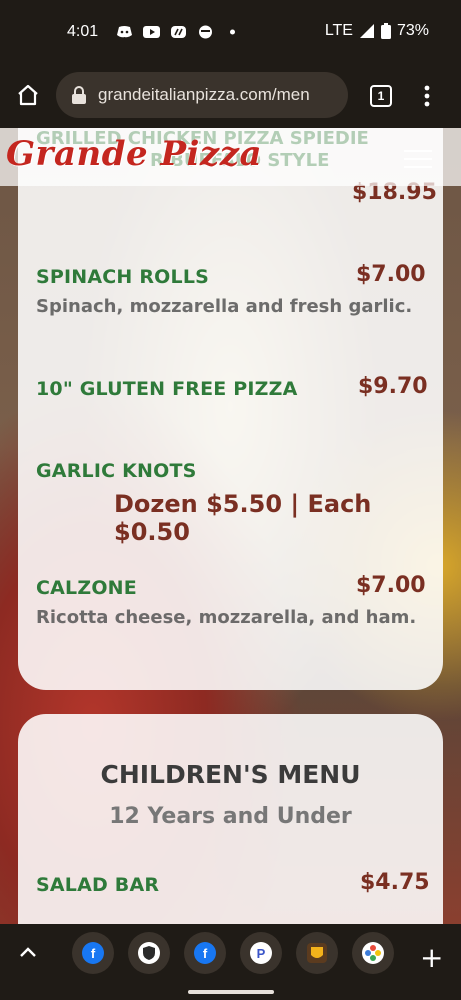 This screenshot has width=461, height=1000. I want to click on status-right: LTE 73%, so click(377, 31).